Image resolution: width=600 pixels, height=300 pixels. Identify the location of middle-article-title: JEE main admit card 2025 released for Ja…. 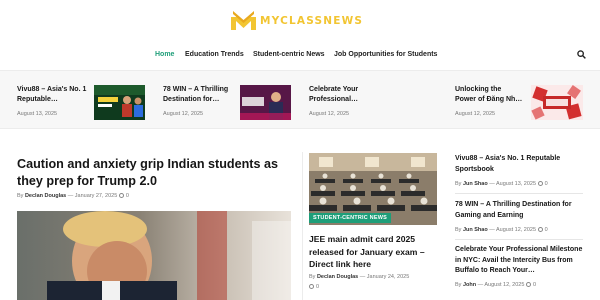
(376, 252).